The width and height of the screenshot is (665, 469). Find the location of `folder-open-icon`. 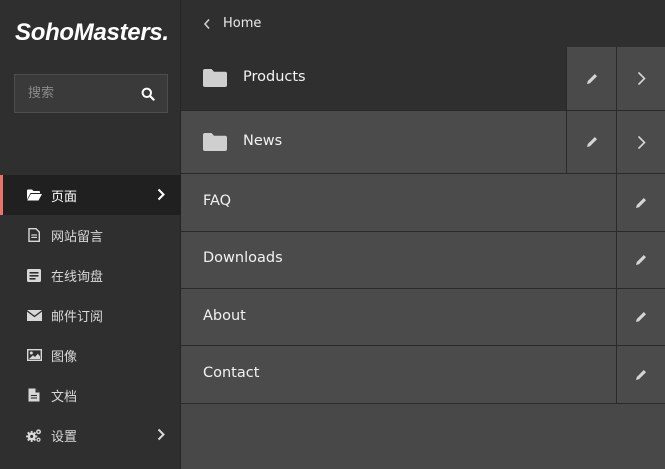

folder-open-icon is located at coordinates (34, 195).